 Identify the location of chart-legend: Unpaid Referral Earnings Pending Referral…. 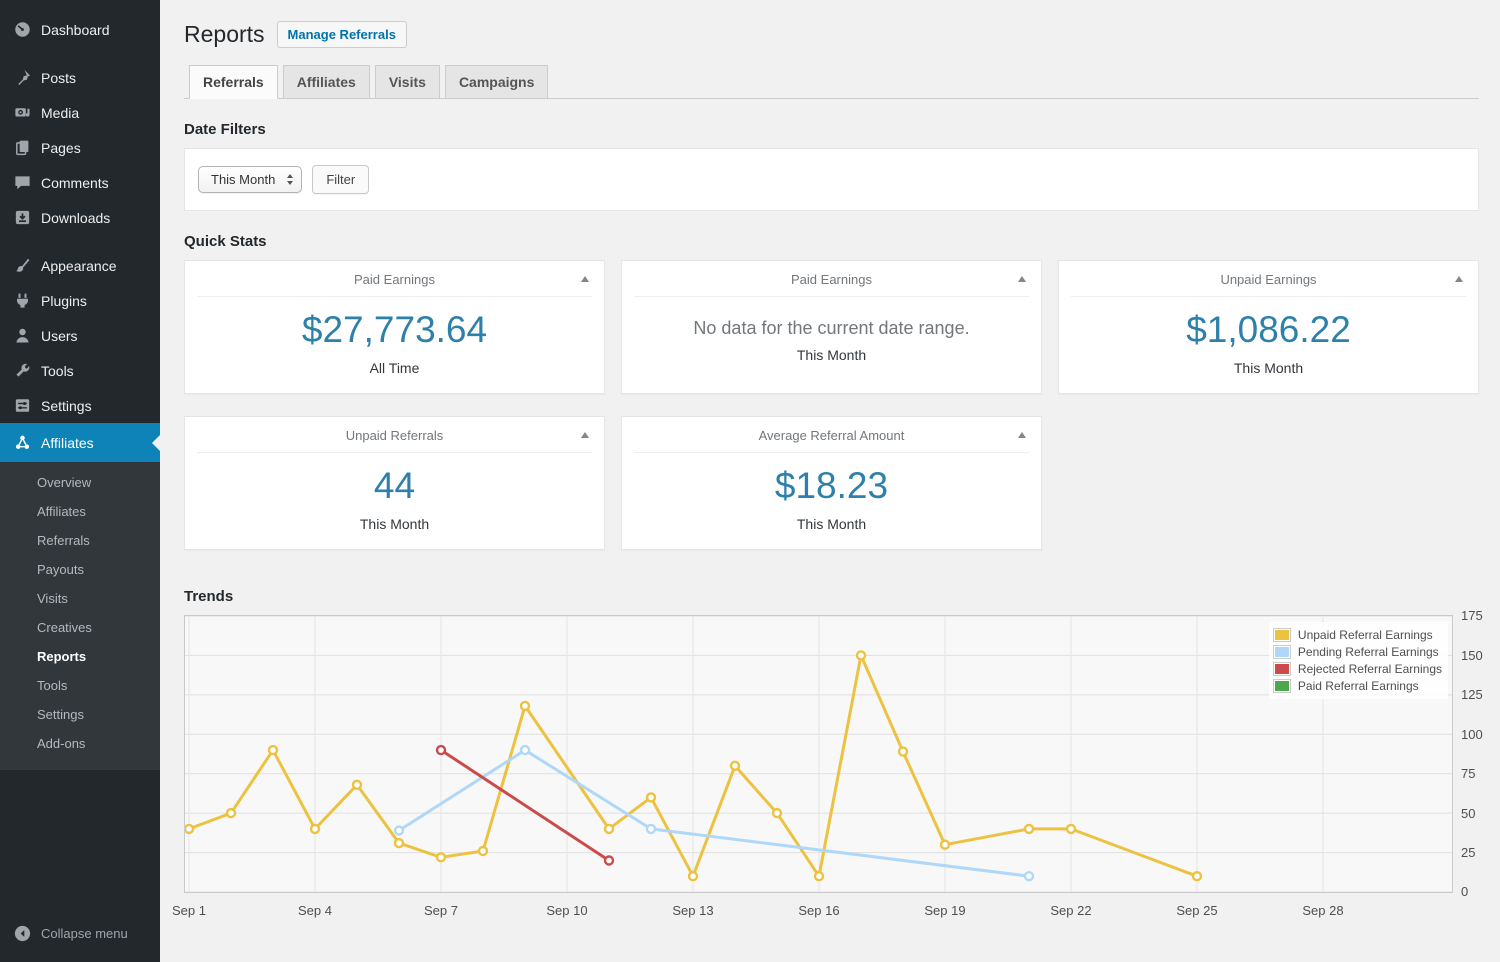
(1358, 661).